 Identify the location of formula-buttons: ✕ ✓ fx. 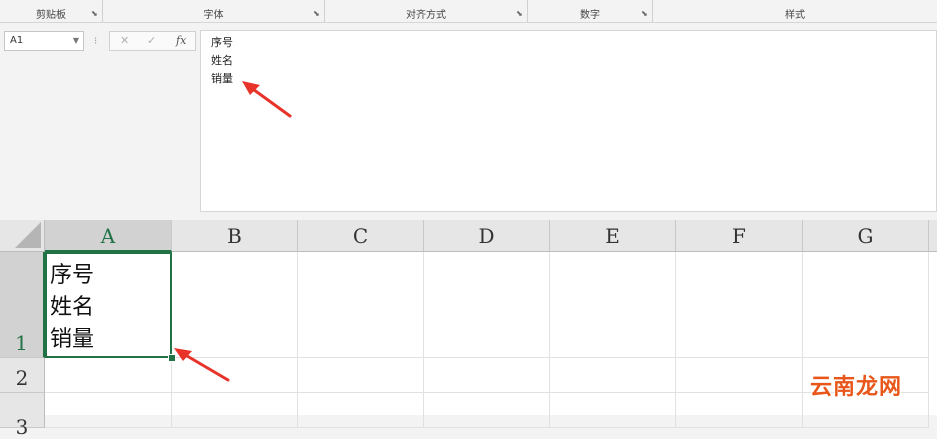
(152, 41).